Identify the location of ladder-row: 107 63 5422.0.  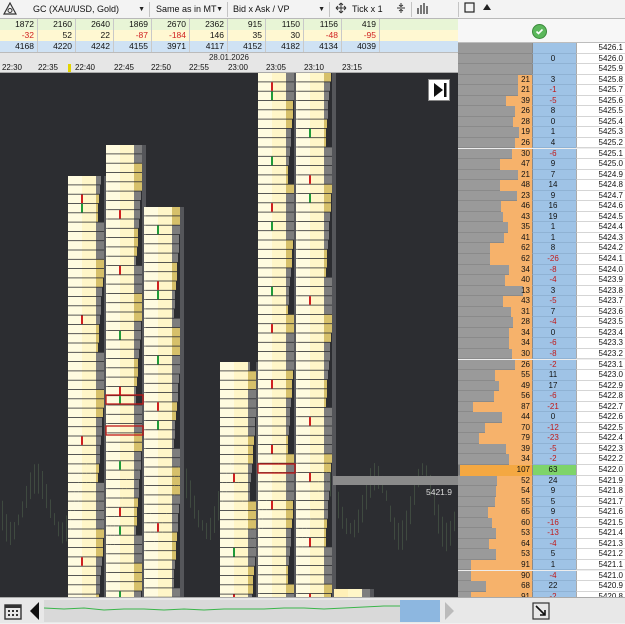
(541, 470).